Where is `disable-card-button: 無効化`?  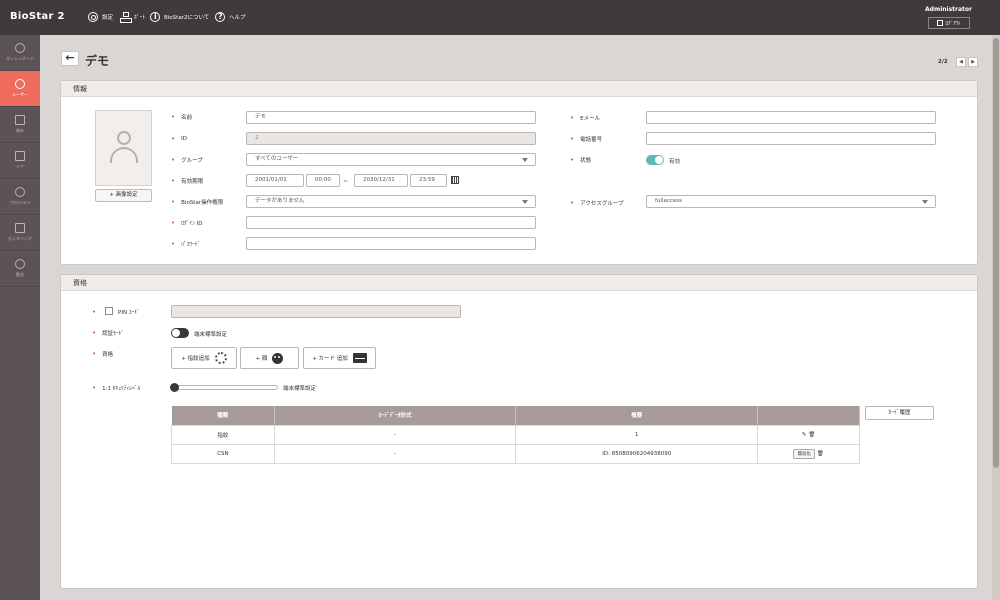
disable-card-button: 無効化 is located at coordinates (804, 453).